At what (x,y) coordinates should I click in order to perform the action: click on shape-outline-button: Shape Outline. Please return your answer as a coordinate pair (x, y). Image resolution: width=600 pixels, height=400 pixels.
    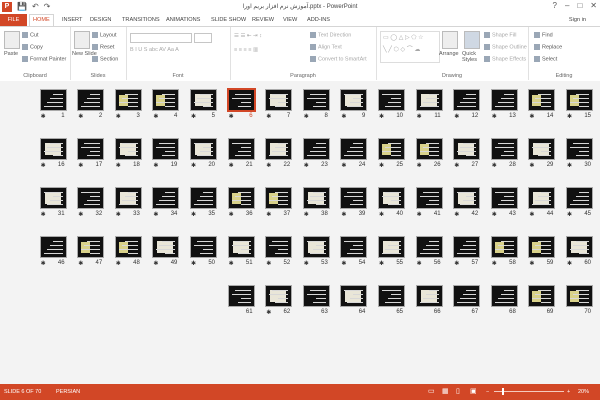
    Looking at the image, I should click on (505, 47).